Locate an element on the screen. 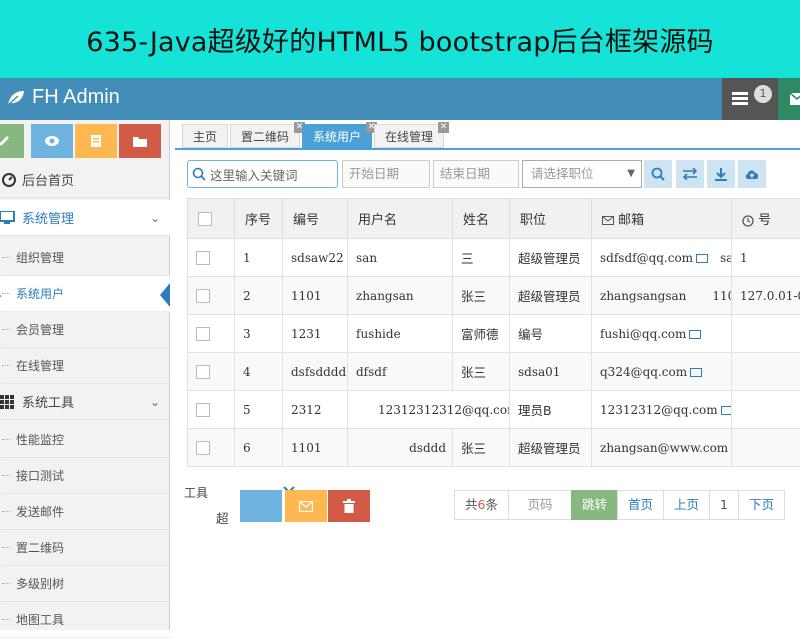  current-page: 1 is located at coordinates (724, 505).